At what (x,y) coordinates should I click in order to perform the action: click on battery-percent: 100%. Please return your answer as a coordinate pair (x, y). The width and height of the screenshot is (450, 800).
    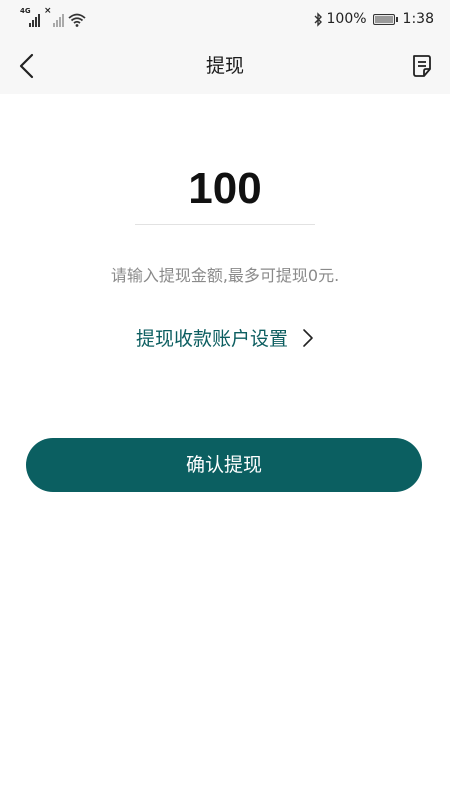
    Looking at the image, I should click on (346, 19).